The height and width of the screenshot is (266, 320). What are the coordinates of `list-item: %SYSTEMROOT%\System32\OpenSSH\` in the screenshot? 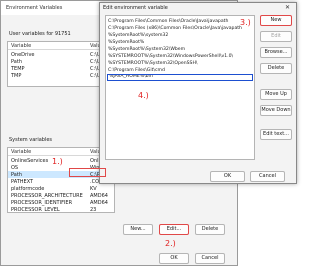 It's located at (180, 63).